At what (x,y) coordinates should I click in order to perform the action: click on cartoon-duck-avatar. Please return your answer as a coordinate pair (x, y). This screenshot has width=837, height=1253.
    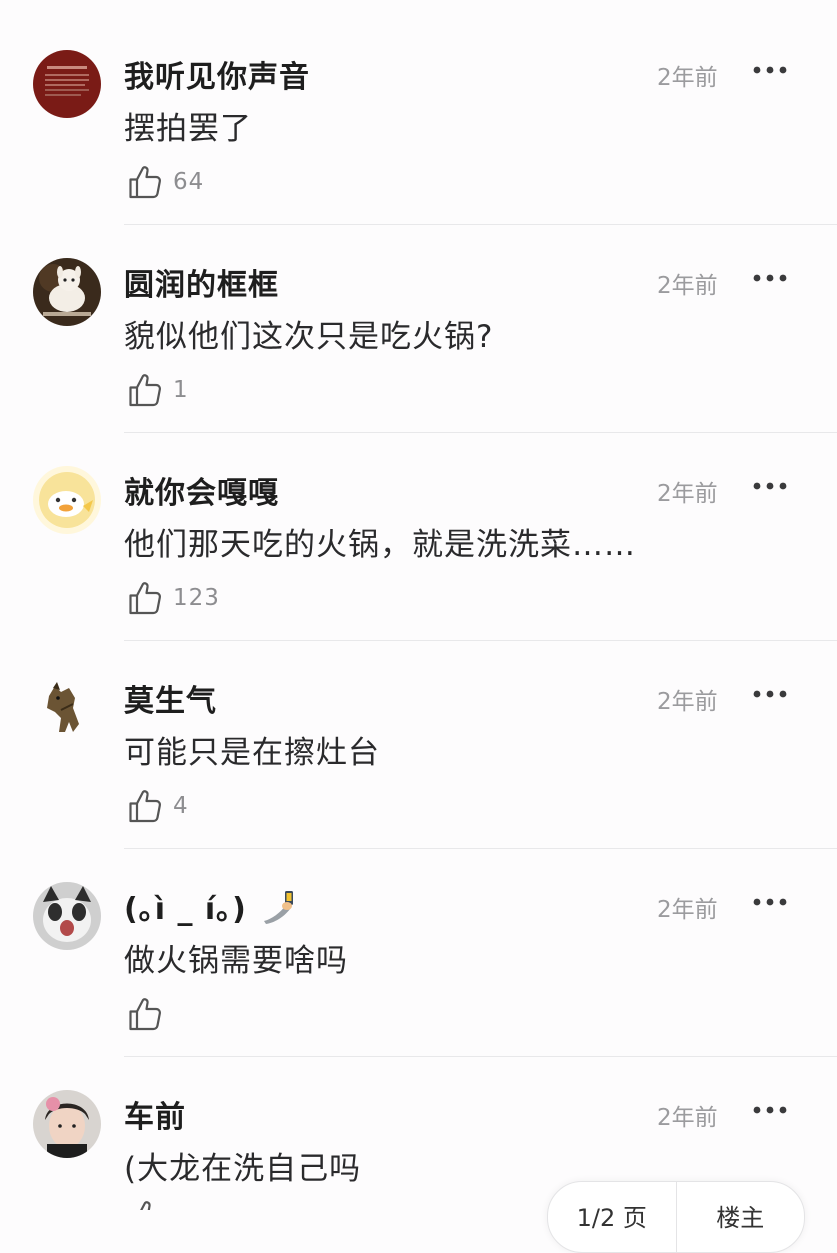
    Looking at the image, I should click on (67, 500).